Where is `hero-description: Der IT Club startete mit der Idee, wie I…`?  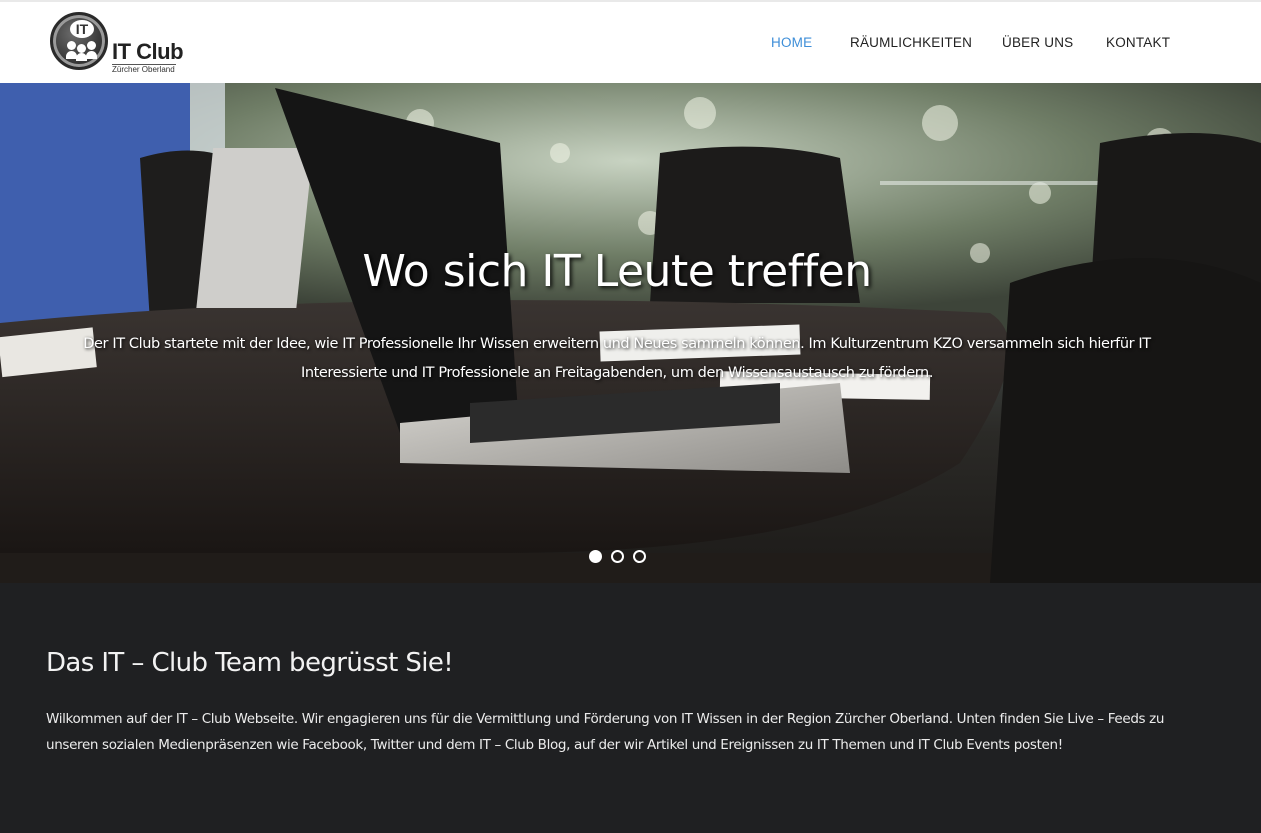 hero-description: Der IT Club startete mit der Idee, wie I… is located at coordinates (617, 358).